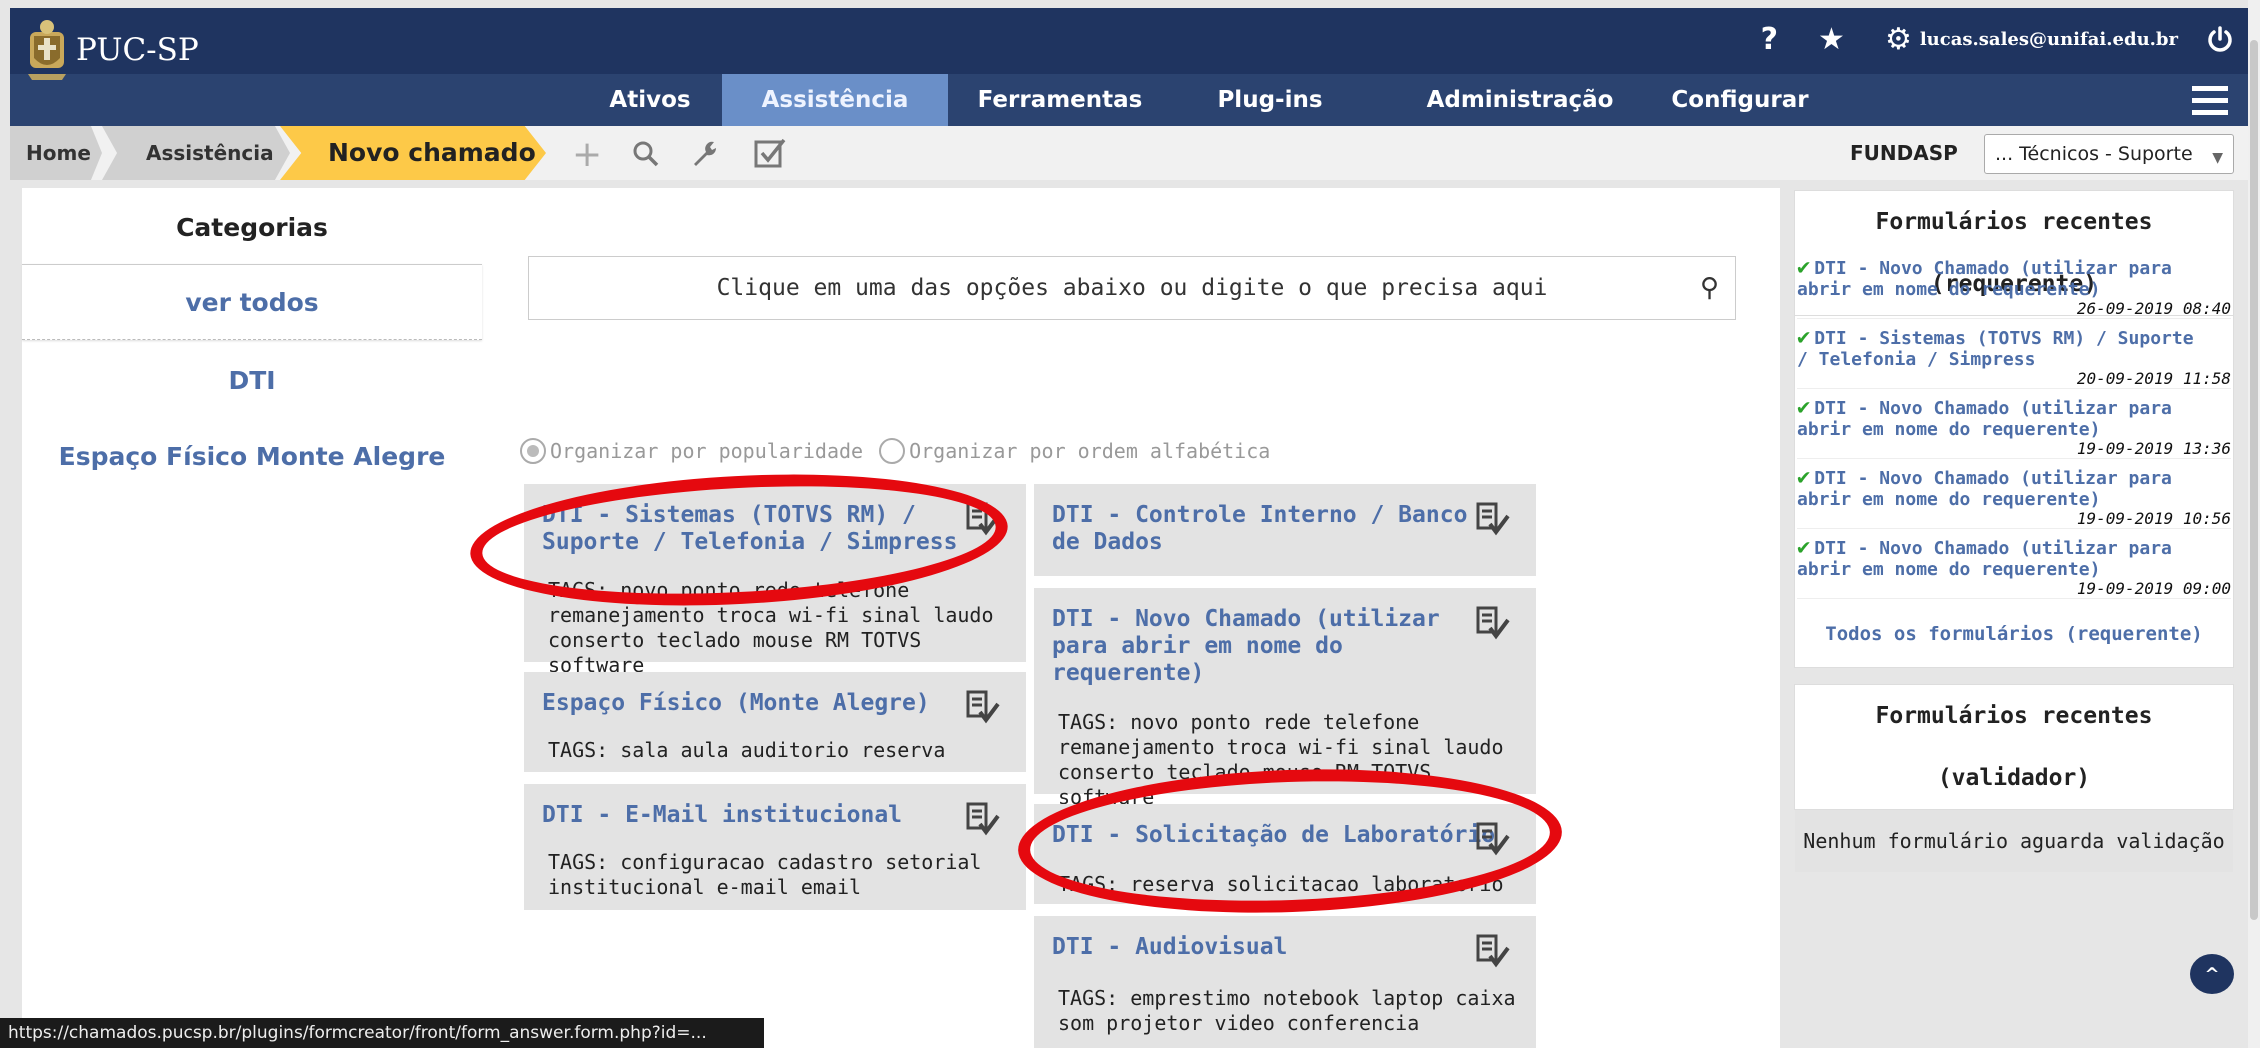 The image size is (2260, 1048). I want to click on form-card: DTI - Controle Interno / Banco de Dados, so click(1285, 530).